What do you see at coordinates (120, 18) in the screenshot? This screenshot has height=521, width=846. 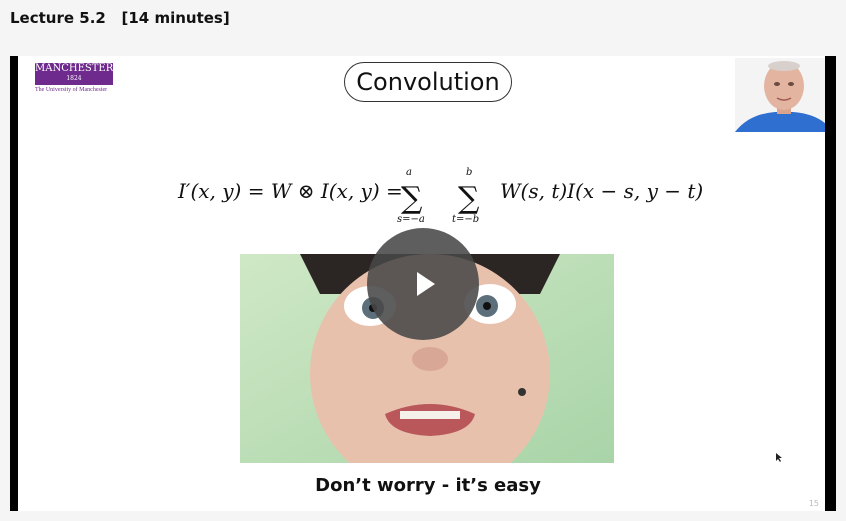 I see `lecture-title: Lecture 5.2 [14 minutes]` at bounding box center [120, 18].